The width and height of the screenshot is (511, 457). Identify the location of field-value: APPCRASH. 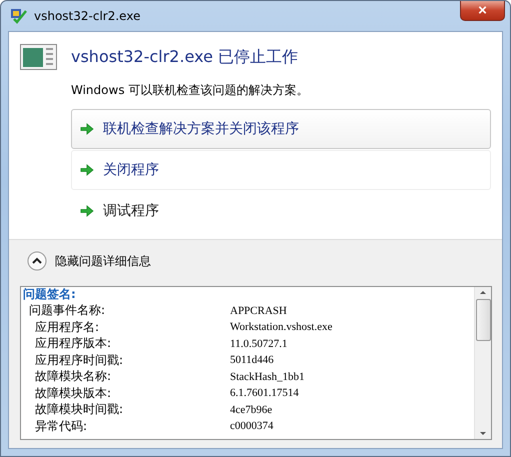
(259, 310).